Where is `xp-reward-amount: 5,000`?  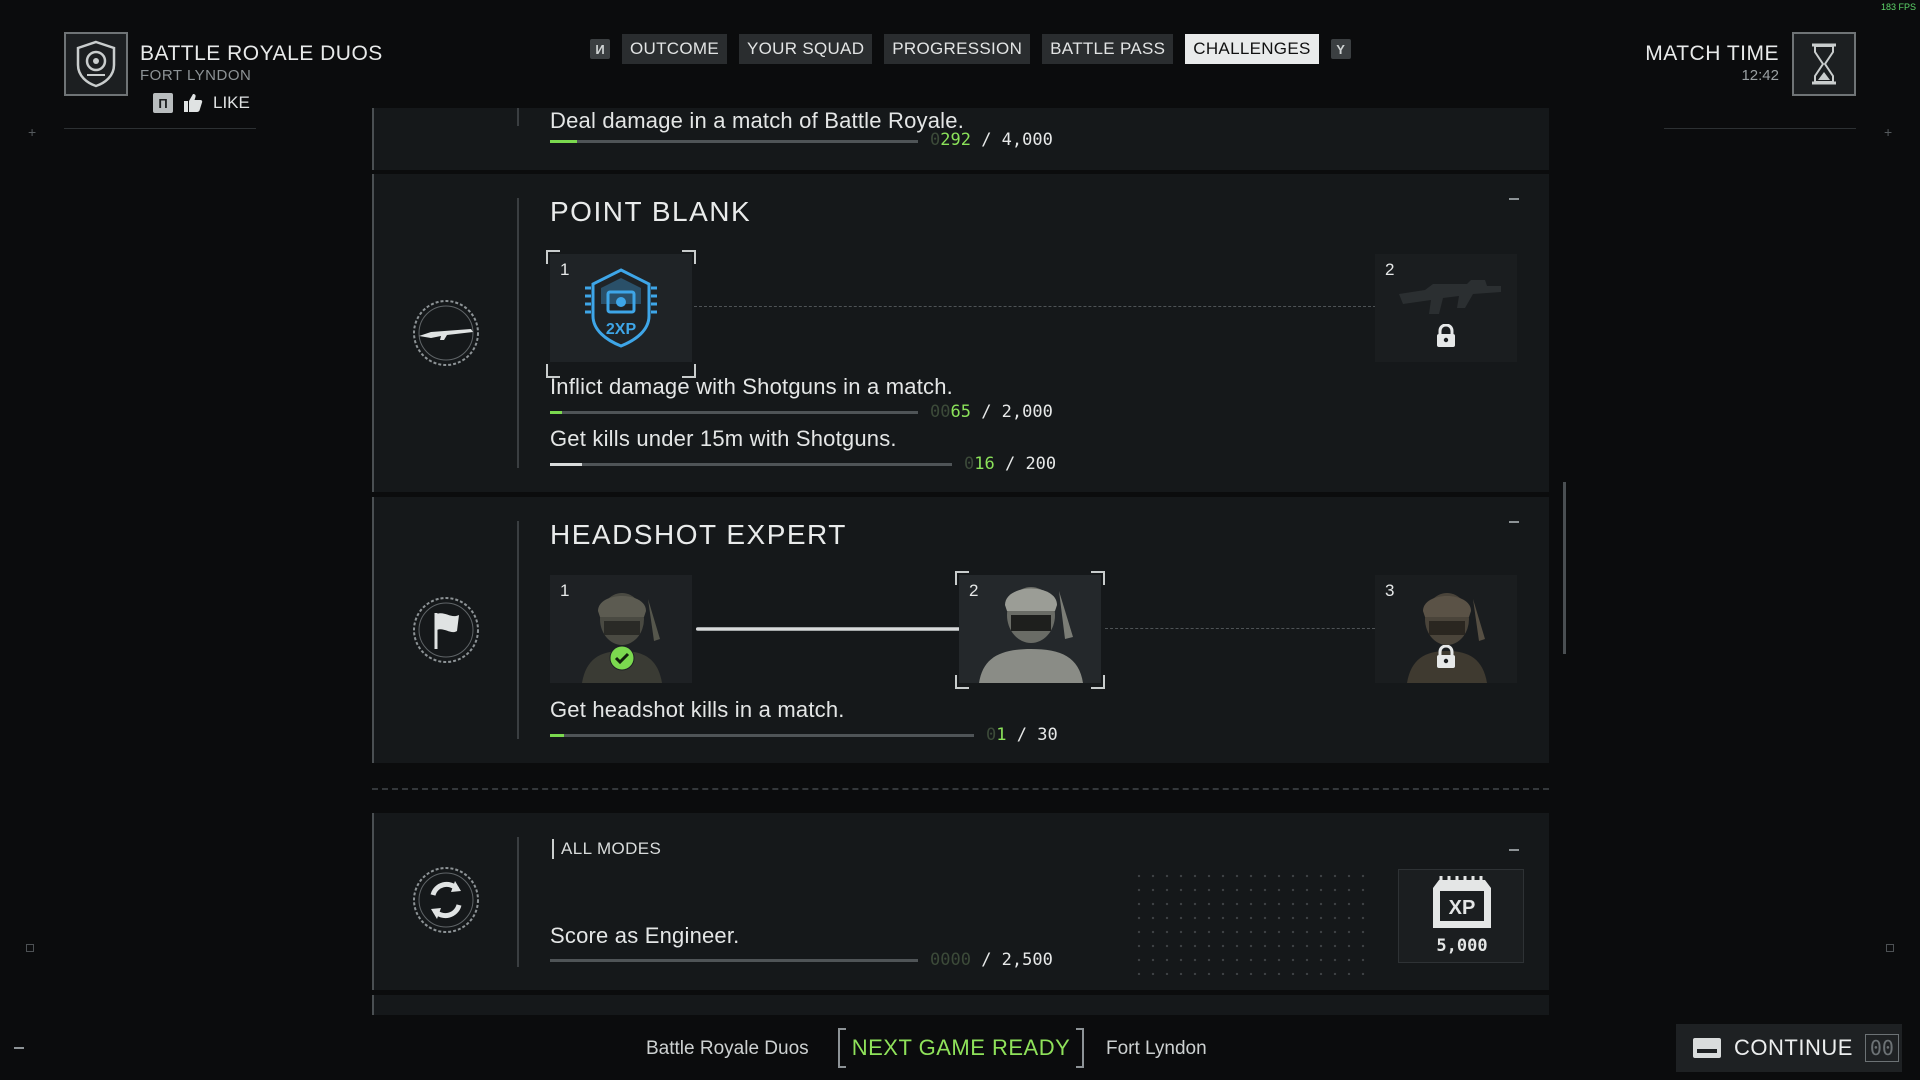
xp-reward-amount: 5,000 is located at coordinates (1462, 946).